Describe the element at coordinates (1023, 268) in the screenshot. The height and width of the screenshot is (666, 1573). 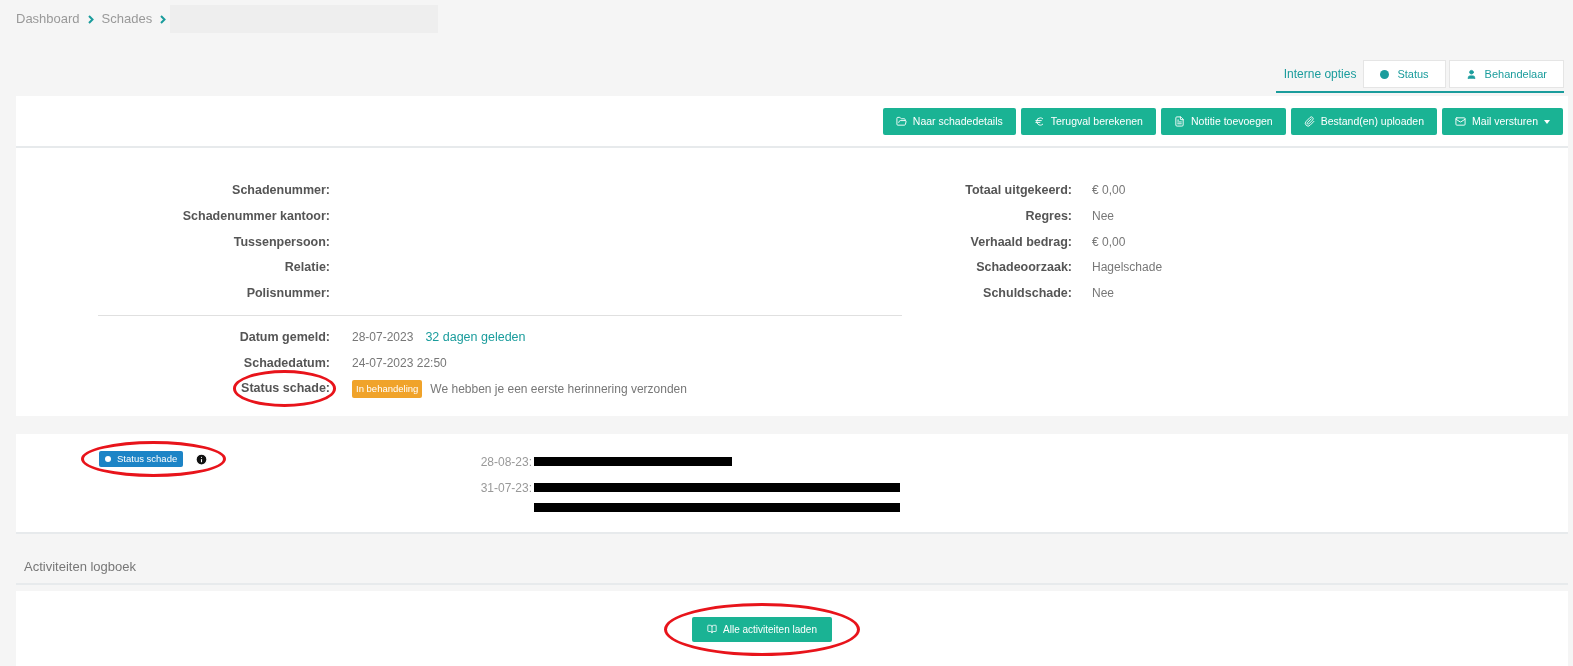
I see `field-label: Schadeoorzaak:` at that location.